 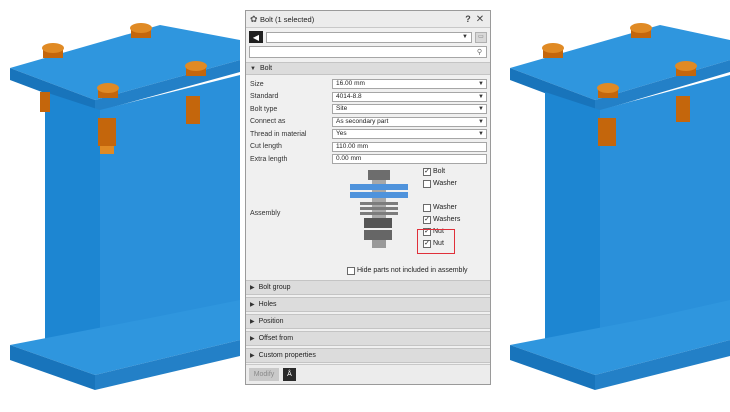 I want to click on property-label: Connect as, so click(x=268, y=122).